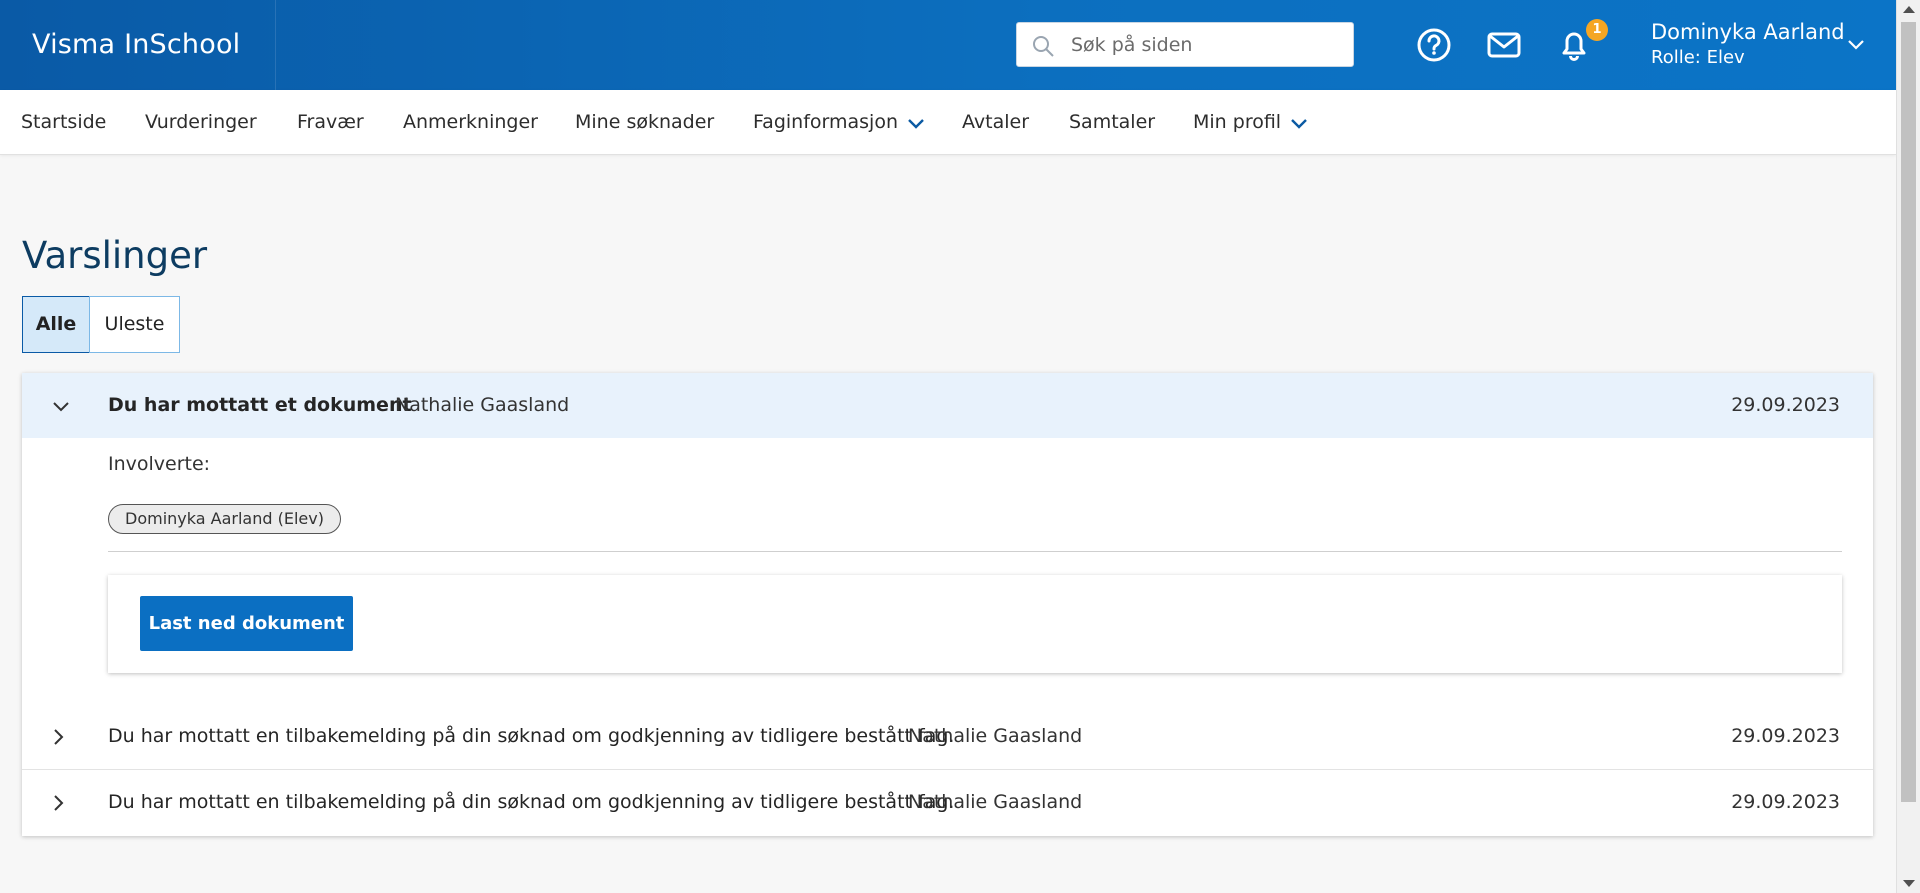 The image size is (1920, 893). I want to click on scroll-thumb, so click(1908, 412).